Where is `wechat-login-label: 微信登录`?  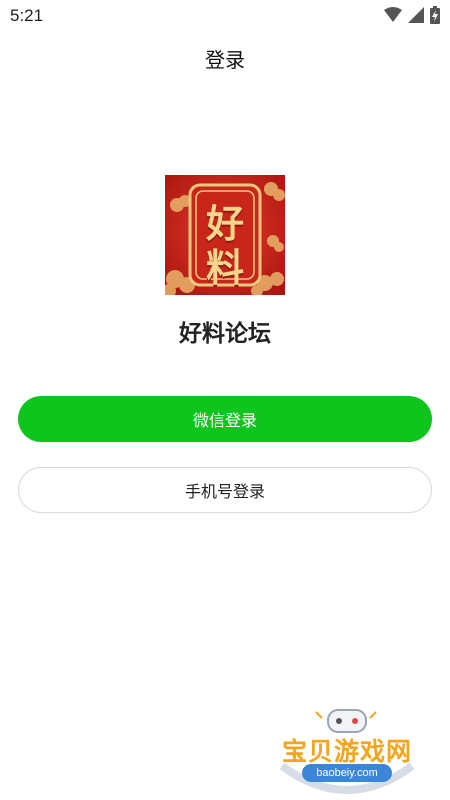 wechat-login-label: 微信登录 is located at coordinates (224, 420).